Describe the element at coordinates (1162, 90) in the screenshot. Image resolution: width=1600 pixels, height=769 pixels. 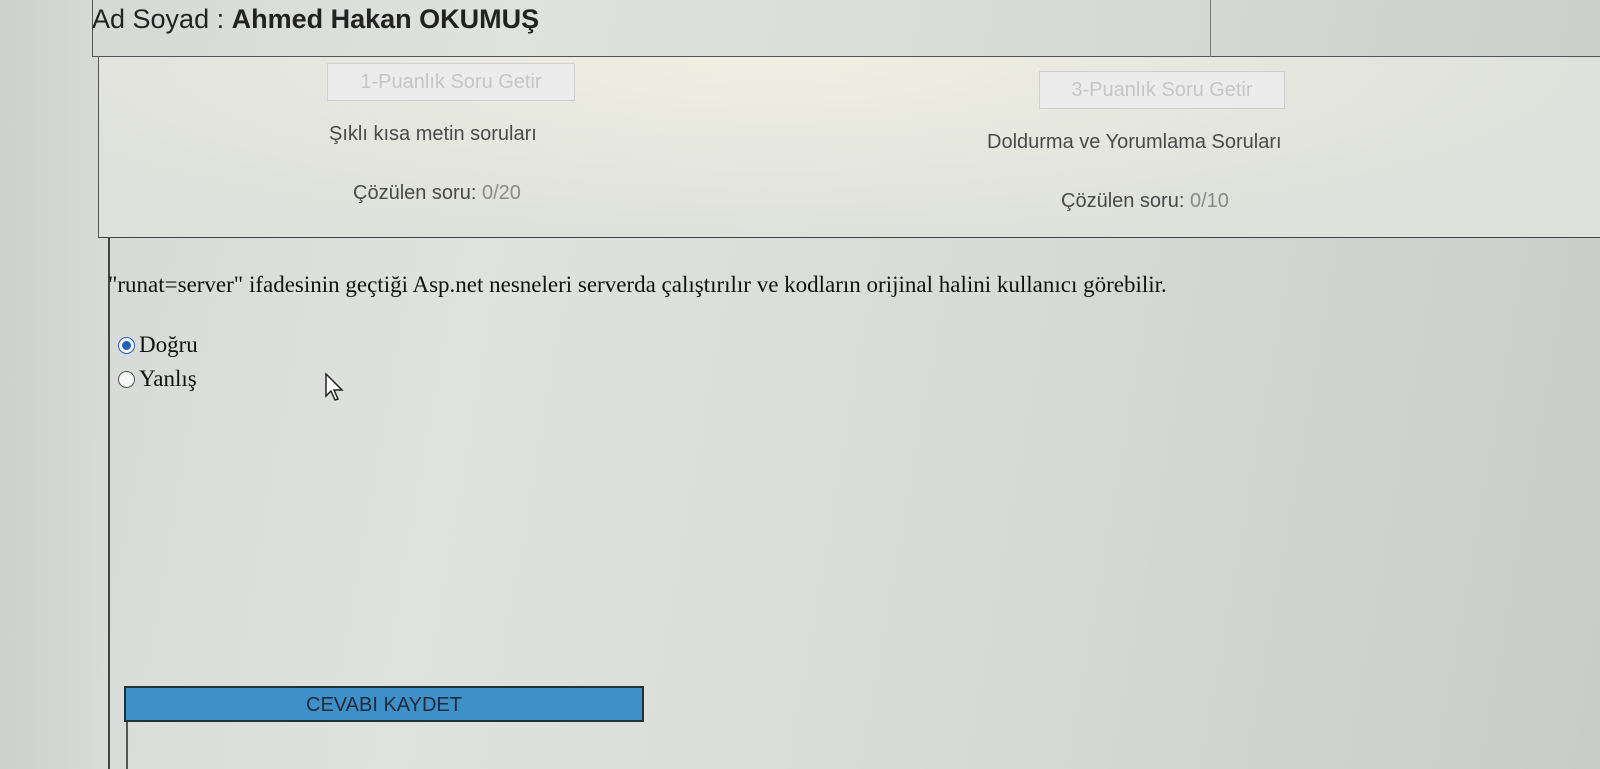
I see `get-3-point-question-button: 3-Puanlık Soru Getir` at that location.